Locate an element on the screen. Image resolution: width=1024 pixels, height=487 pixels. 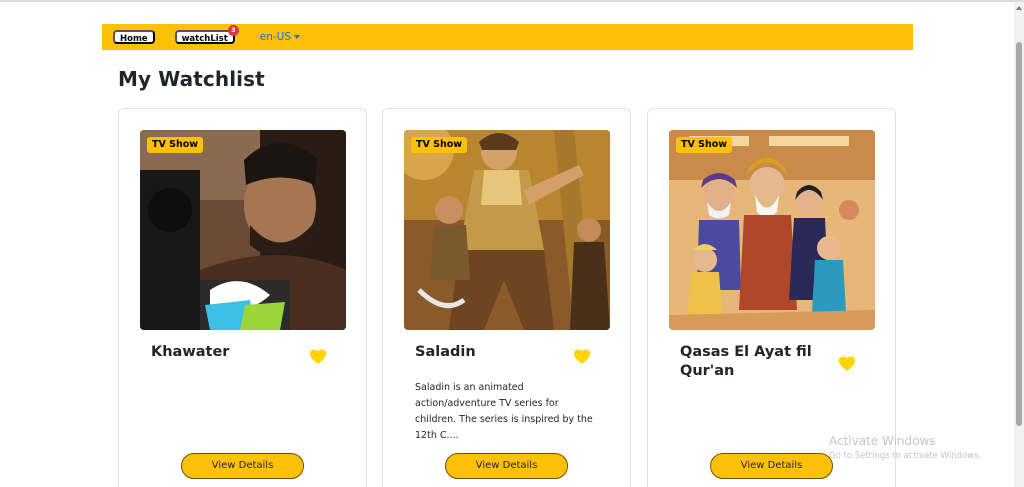
language-dropdown: en-US is located at coordinates (280, 37).